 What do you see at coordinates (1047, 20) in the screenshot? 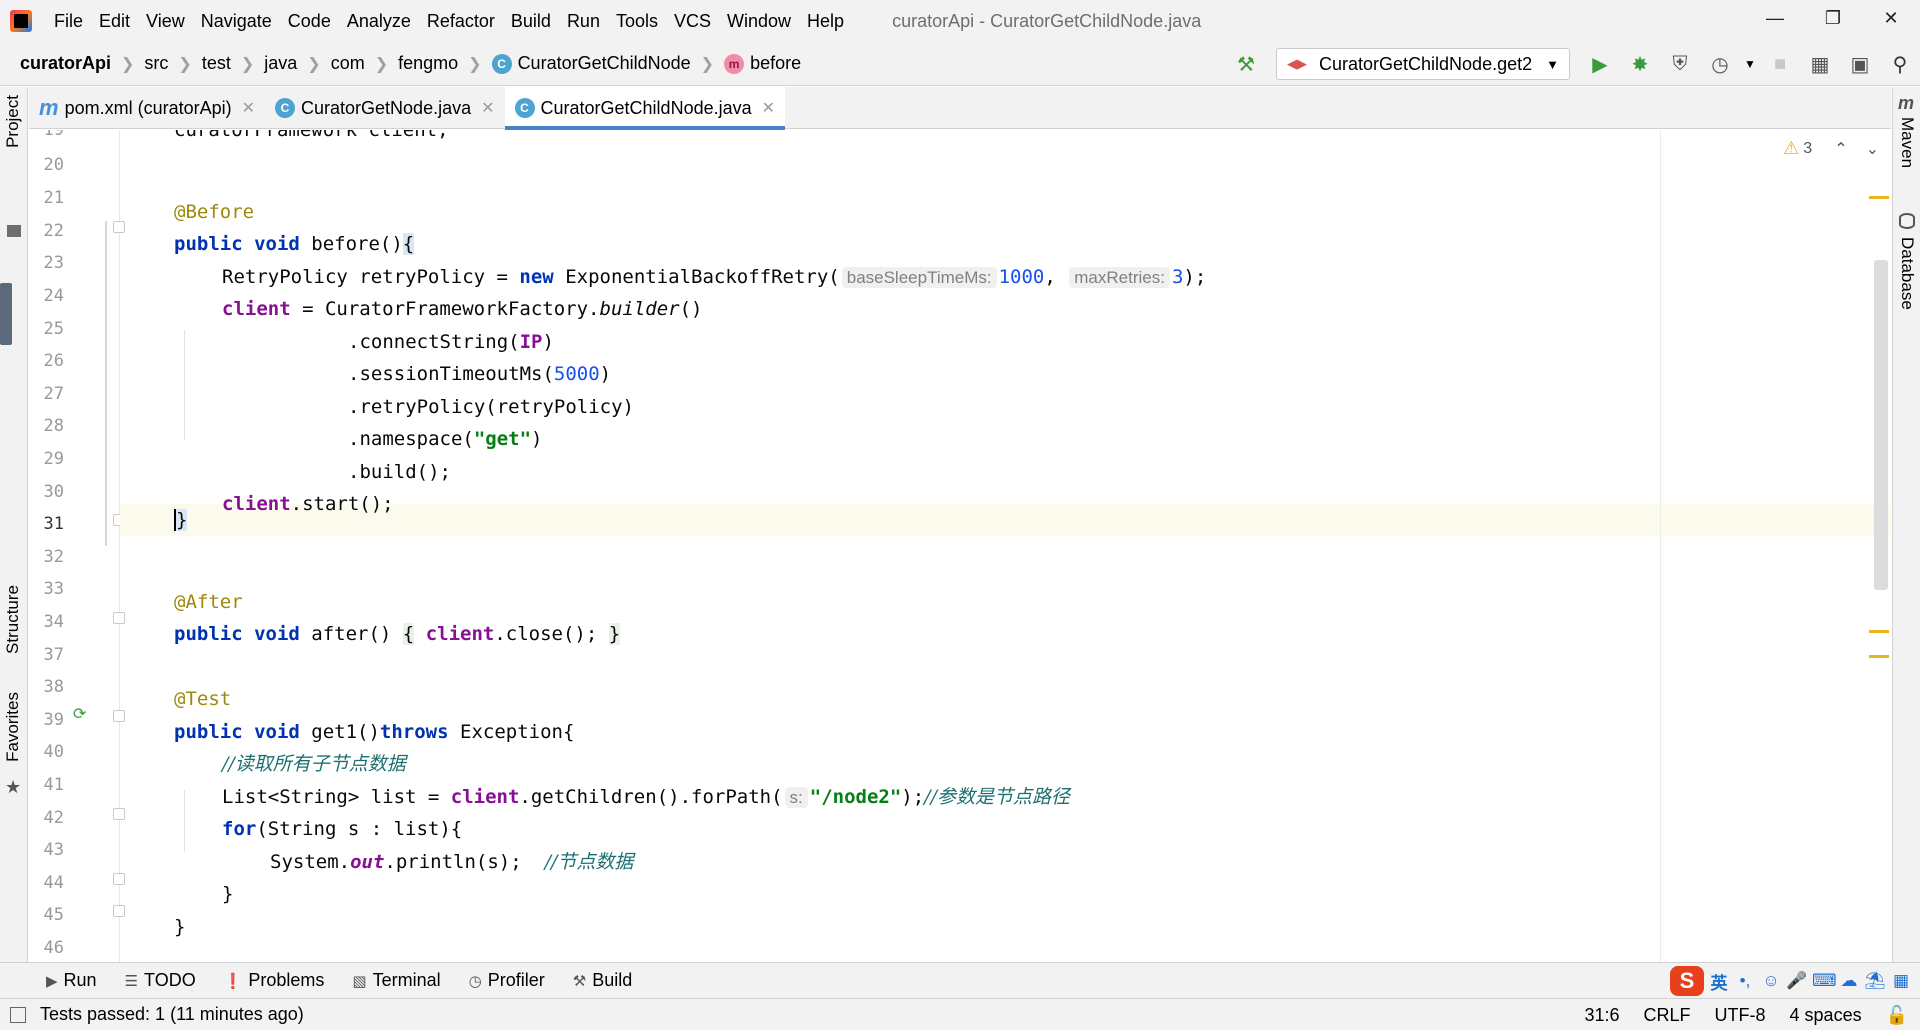
I see `window-title: curatorApi - CuratorGetChildNode.java` at bounding box center [1047, 20].